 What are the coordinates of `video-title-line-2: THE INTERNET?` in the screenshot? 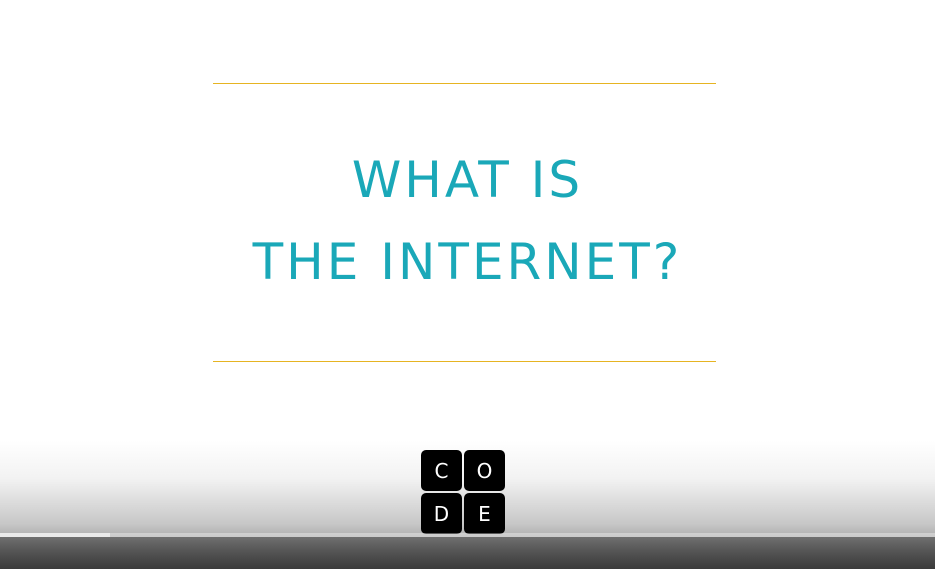 It's located at (467, 262).